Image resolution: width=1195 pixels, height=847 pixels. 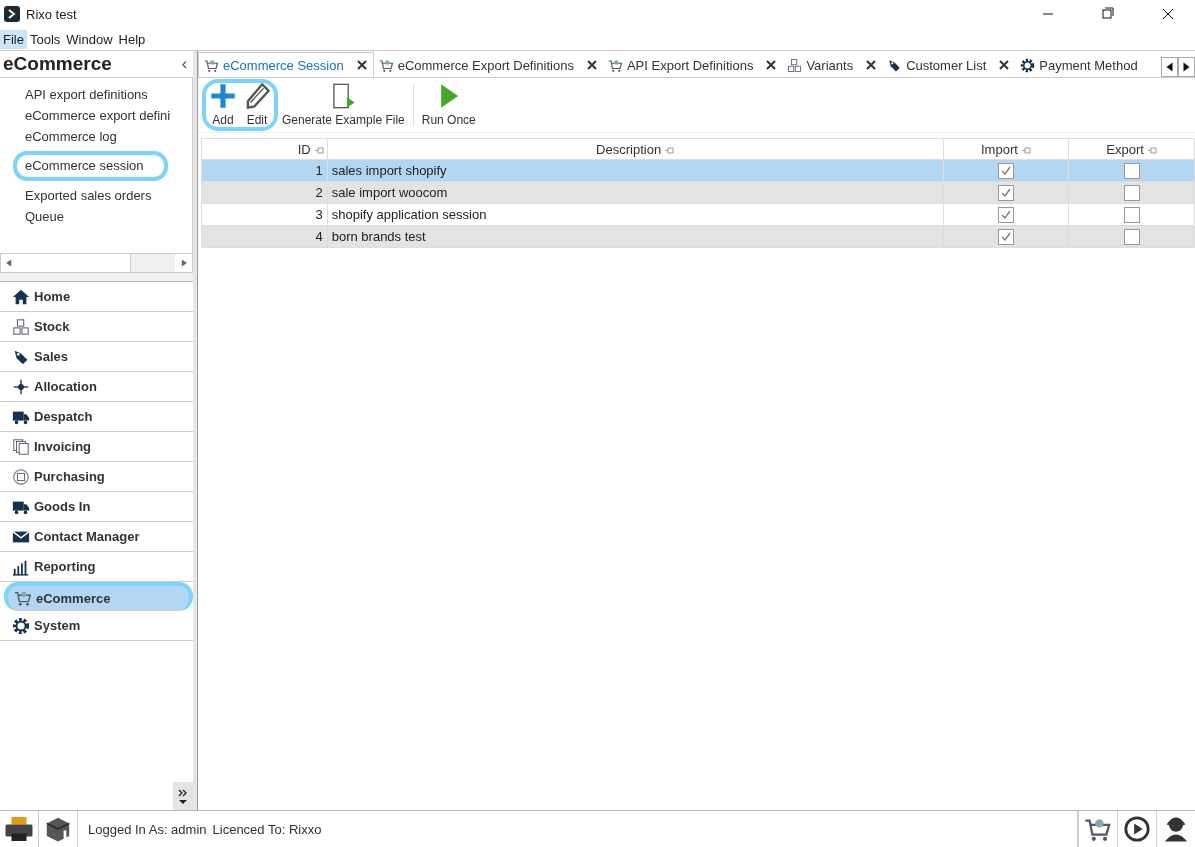 What do you see at coordinates (73, 598) in the screenshot?
I see `nav-label: eCommerce` at bounding box center [73, 598].